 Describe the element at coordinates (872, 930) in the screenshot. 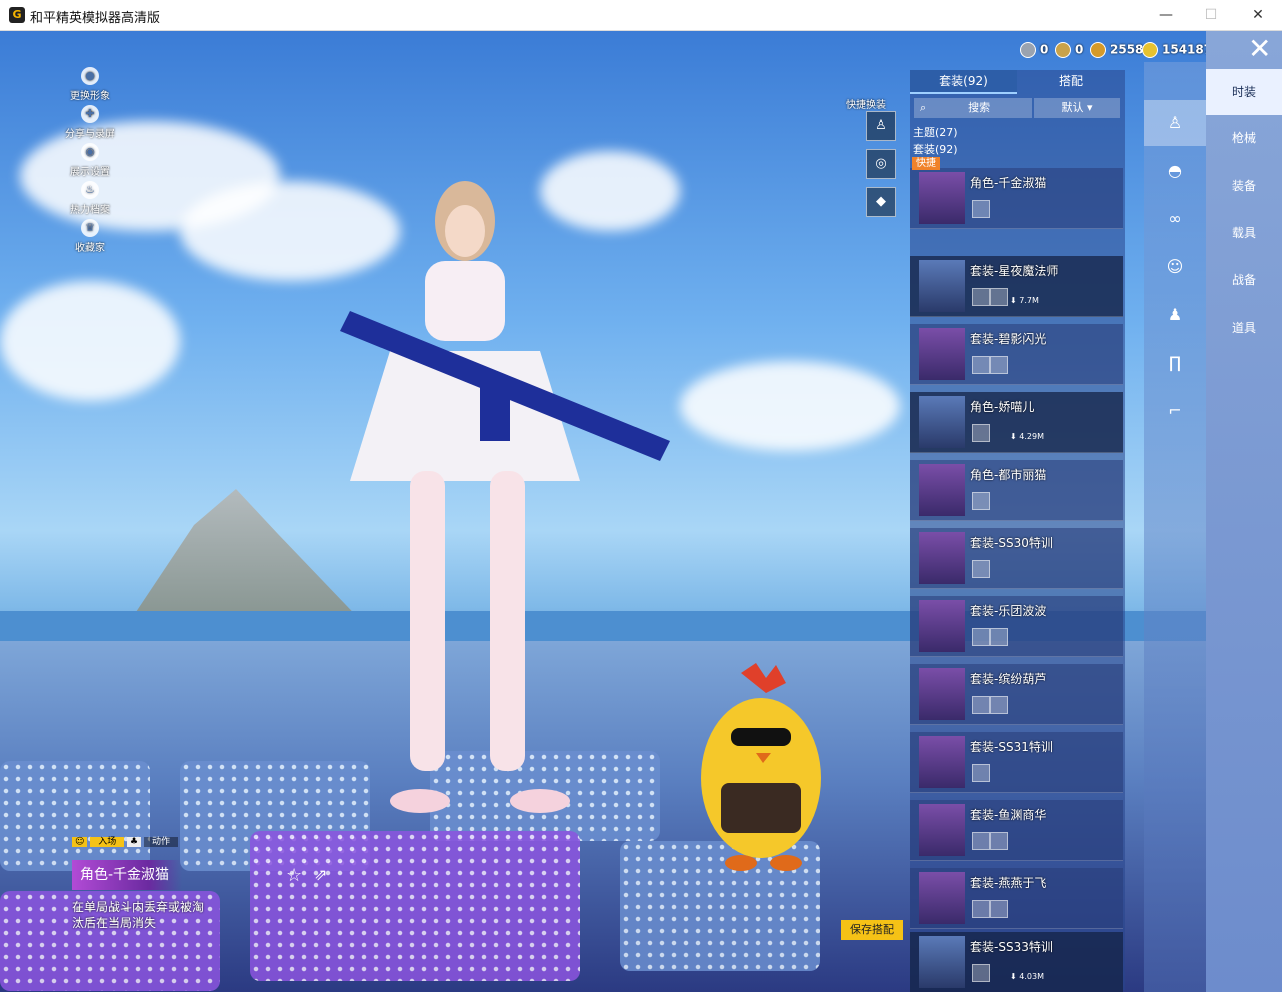

I see `save-combo-button: 保存搭配` at that location.